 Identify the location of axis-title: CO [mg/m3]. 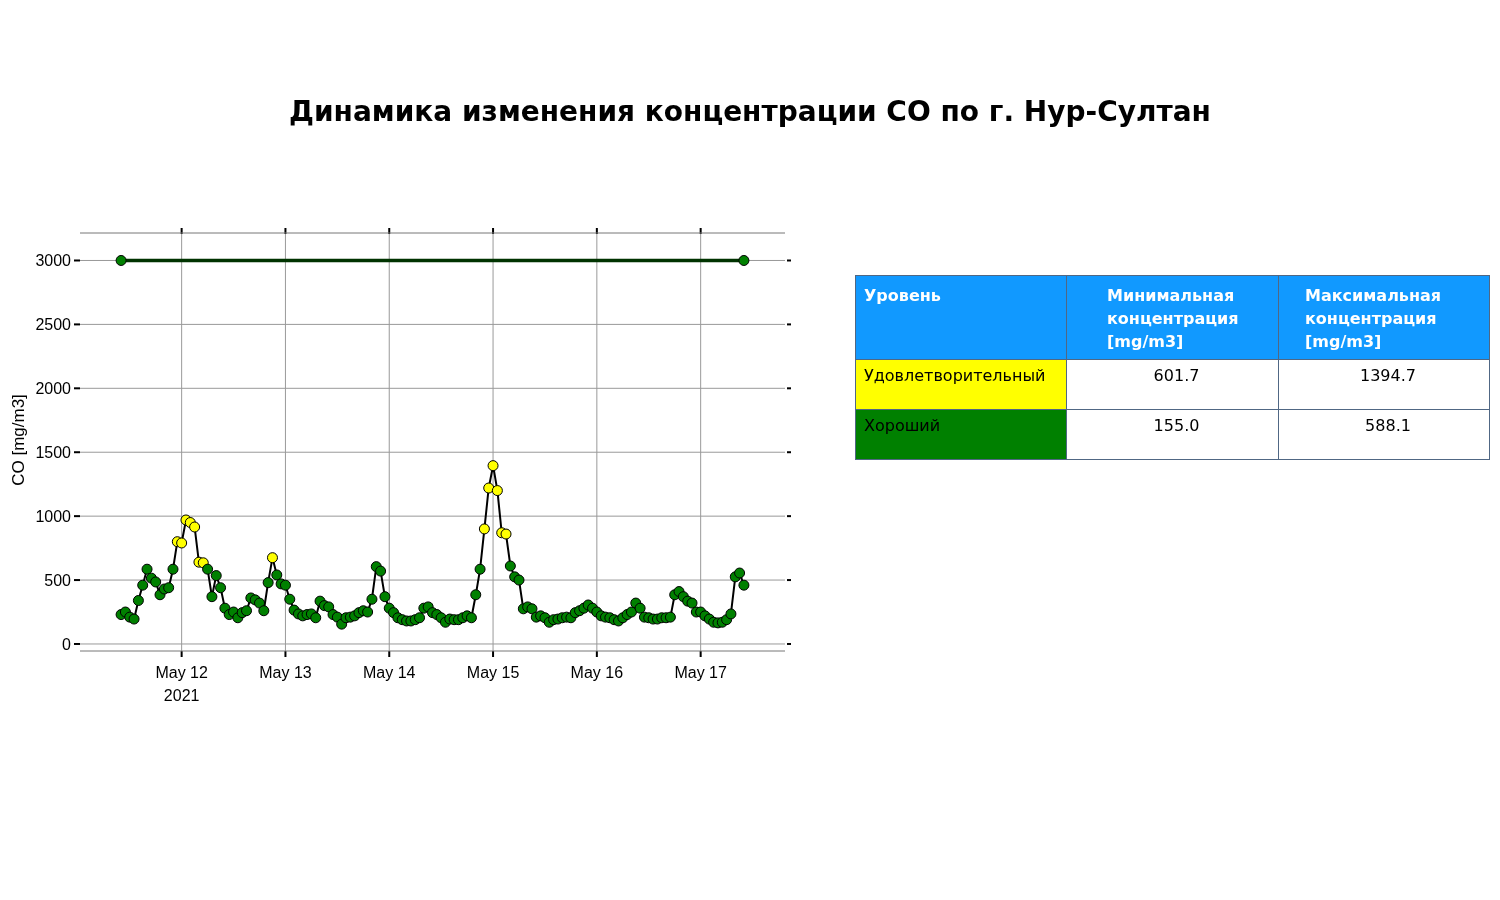
(18, 440).